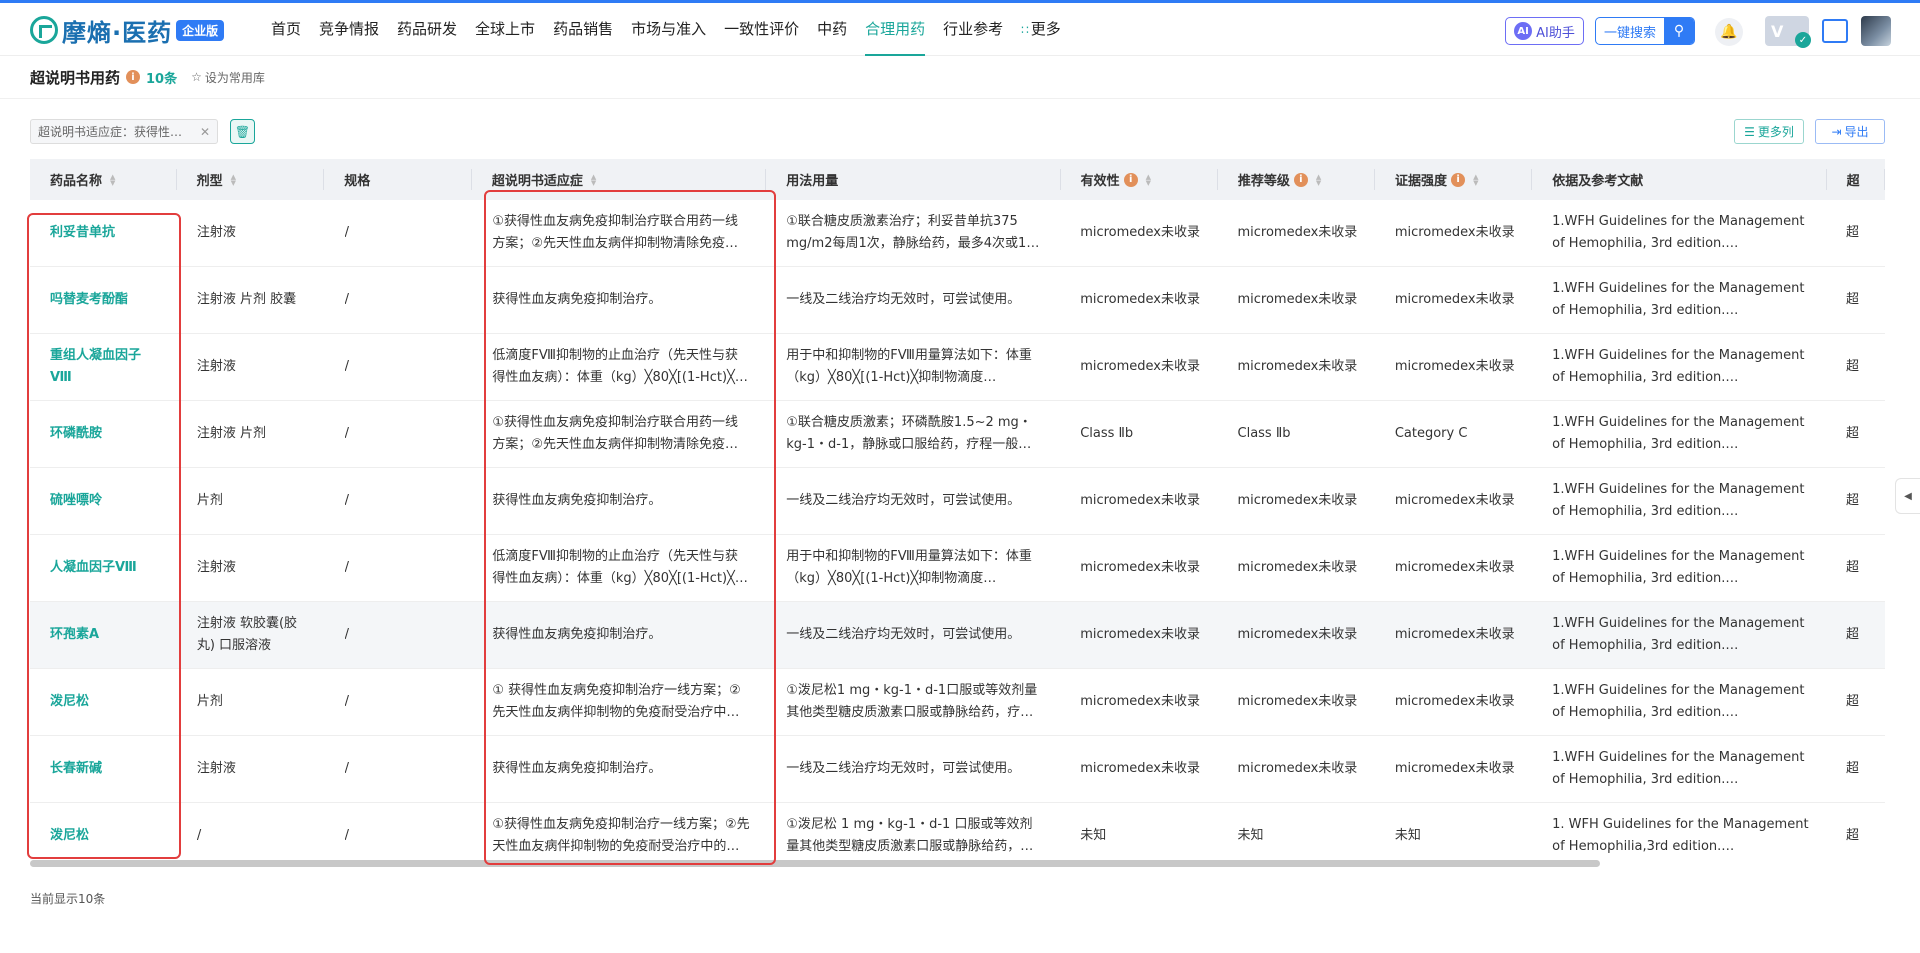 Image resolution: width=1920 pixels, height=953 pixels. Describe the element at coordinates (103, 367) in the screenshot. I see `cell-name: 重组人凝血因子Ⅷ` at that location.